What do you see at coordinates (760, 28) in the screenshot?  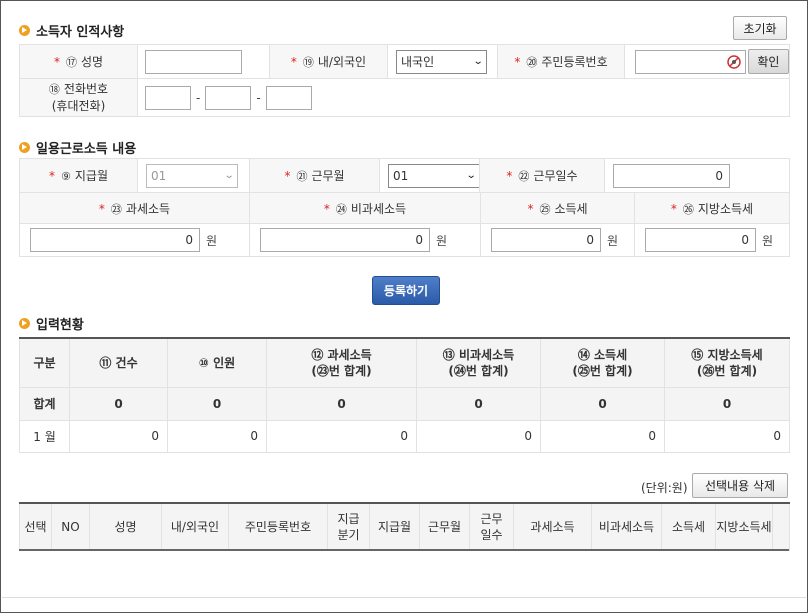 I see `reset-button: 초기화` at bounding box center [760, 28].